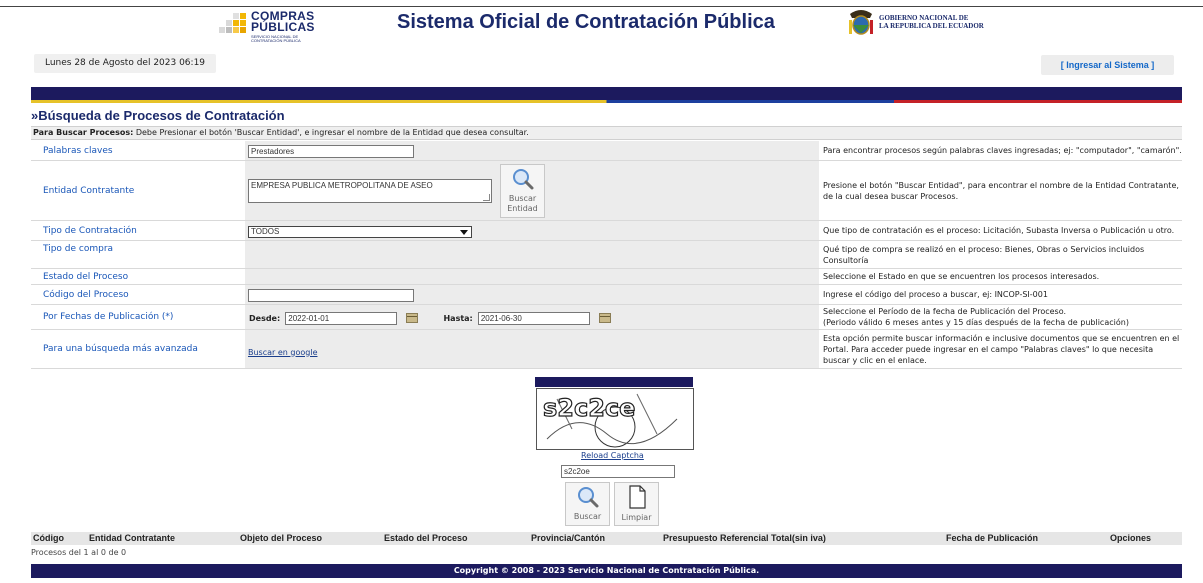 The width and height of the screenshot is (1203, 583). I want to click on contract-type-label: Tipo de Contratación, so click(138, 230).